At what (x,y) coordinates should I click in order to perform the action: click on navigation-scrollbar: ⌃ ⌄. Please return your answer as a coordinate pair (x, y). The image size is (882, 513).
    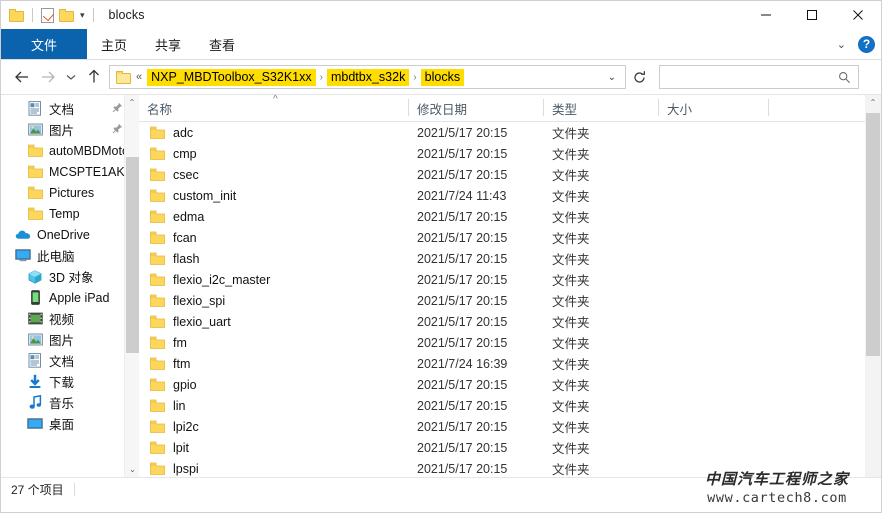
    Looking at the image, I should click on (131, 286).